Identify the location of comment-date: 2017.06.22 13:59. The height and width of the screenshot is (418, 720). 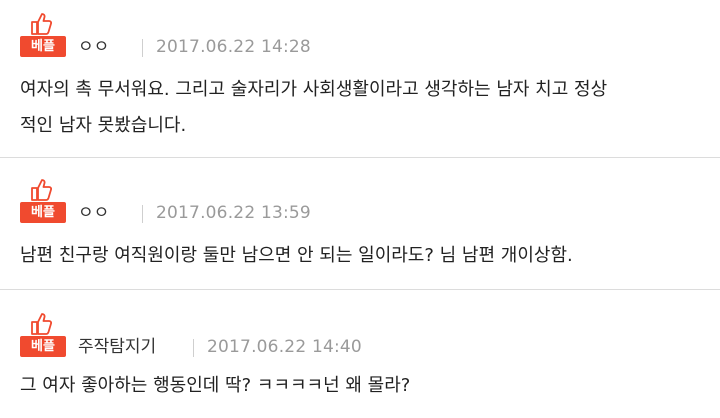
(233, 213).